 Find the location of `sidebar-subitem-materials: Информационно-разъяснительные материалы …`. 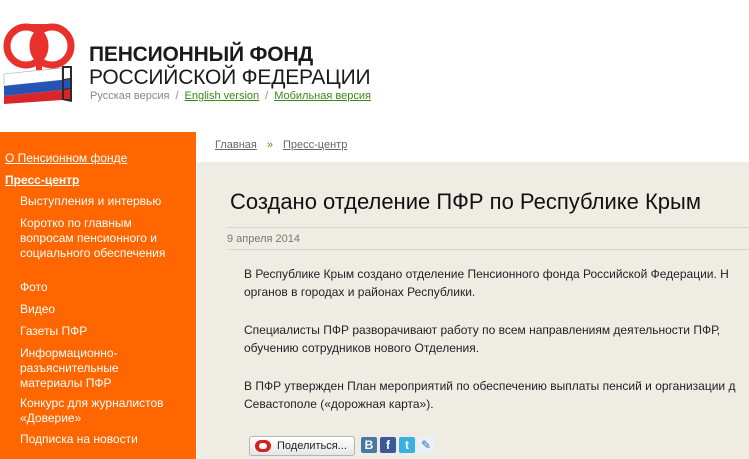

sidebar-subitem-materials: Информационно-разъяснительные материалы … is located at coordinates (80, 368).